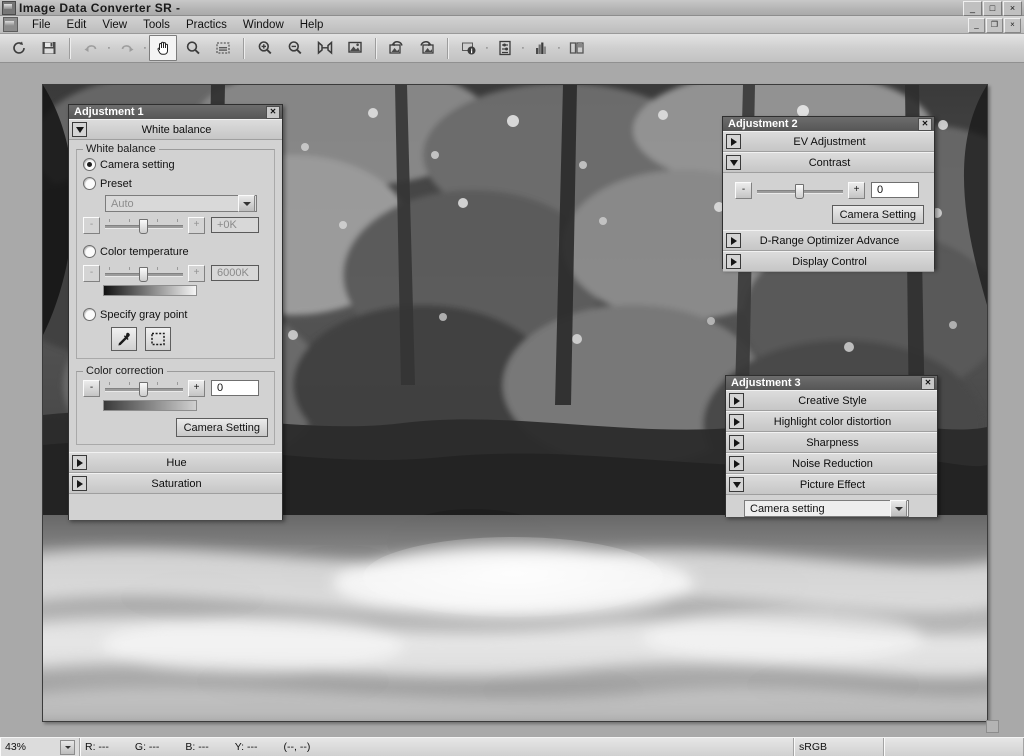 This screenshot has height=756, width=1024. I want to click on close-button: ×, so click(1012, 8).